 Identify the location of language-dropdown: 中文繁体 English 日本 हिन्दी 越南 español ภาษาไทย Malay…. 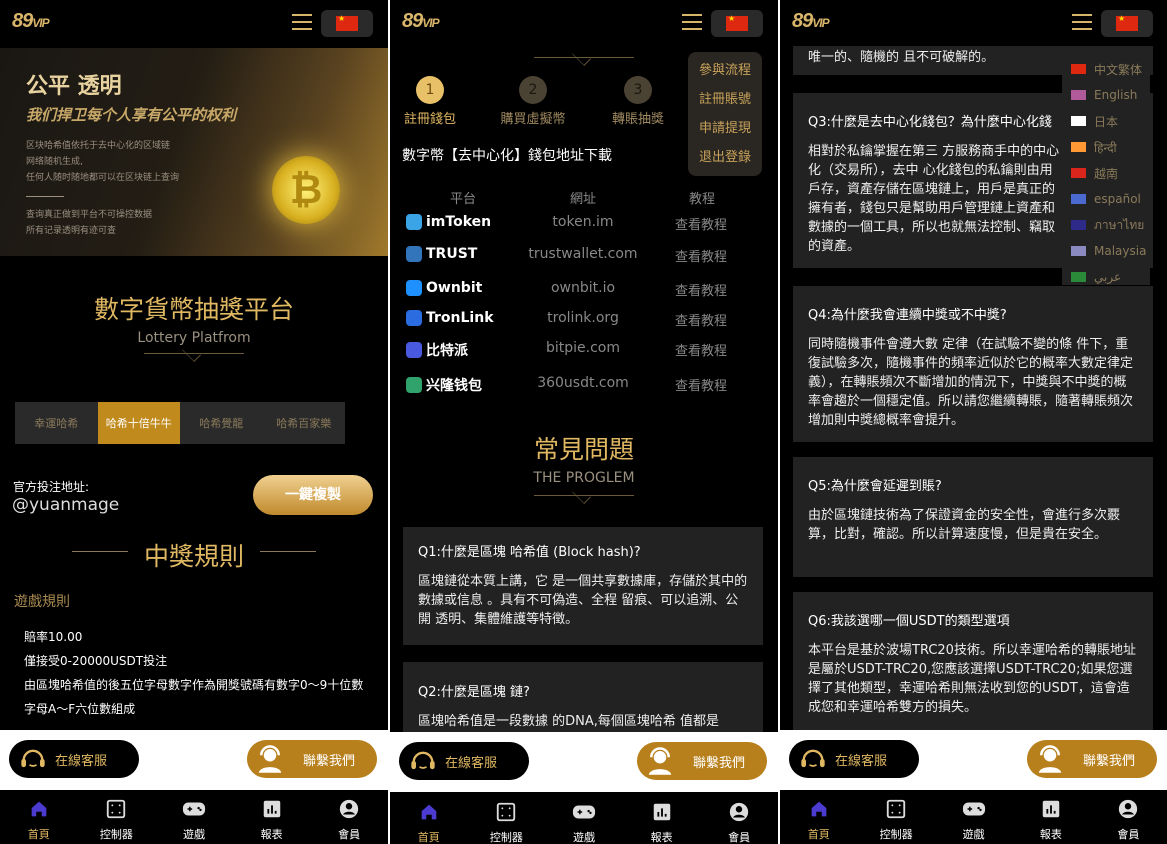
(1106, 167).